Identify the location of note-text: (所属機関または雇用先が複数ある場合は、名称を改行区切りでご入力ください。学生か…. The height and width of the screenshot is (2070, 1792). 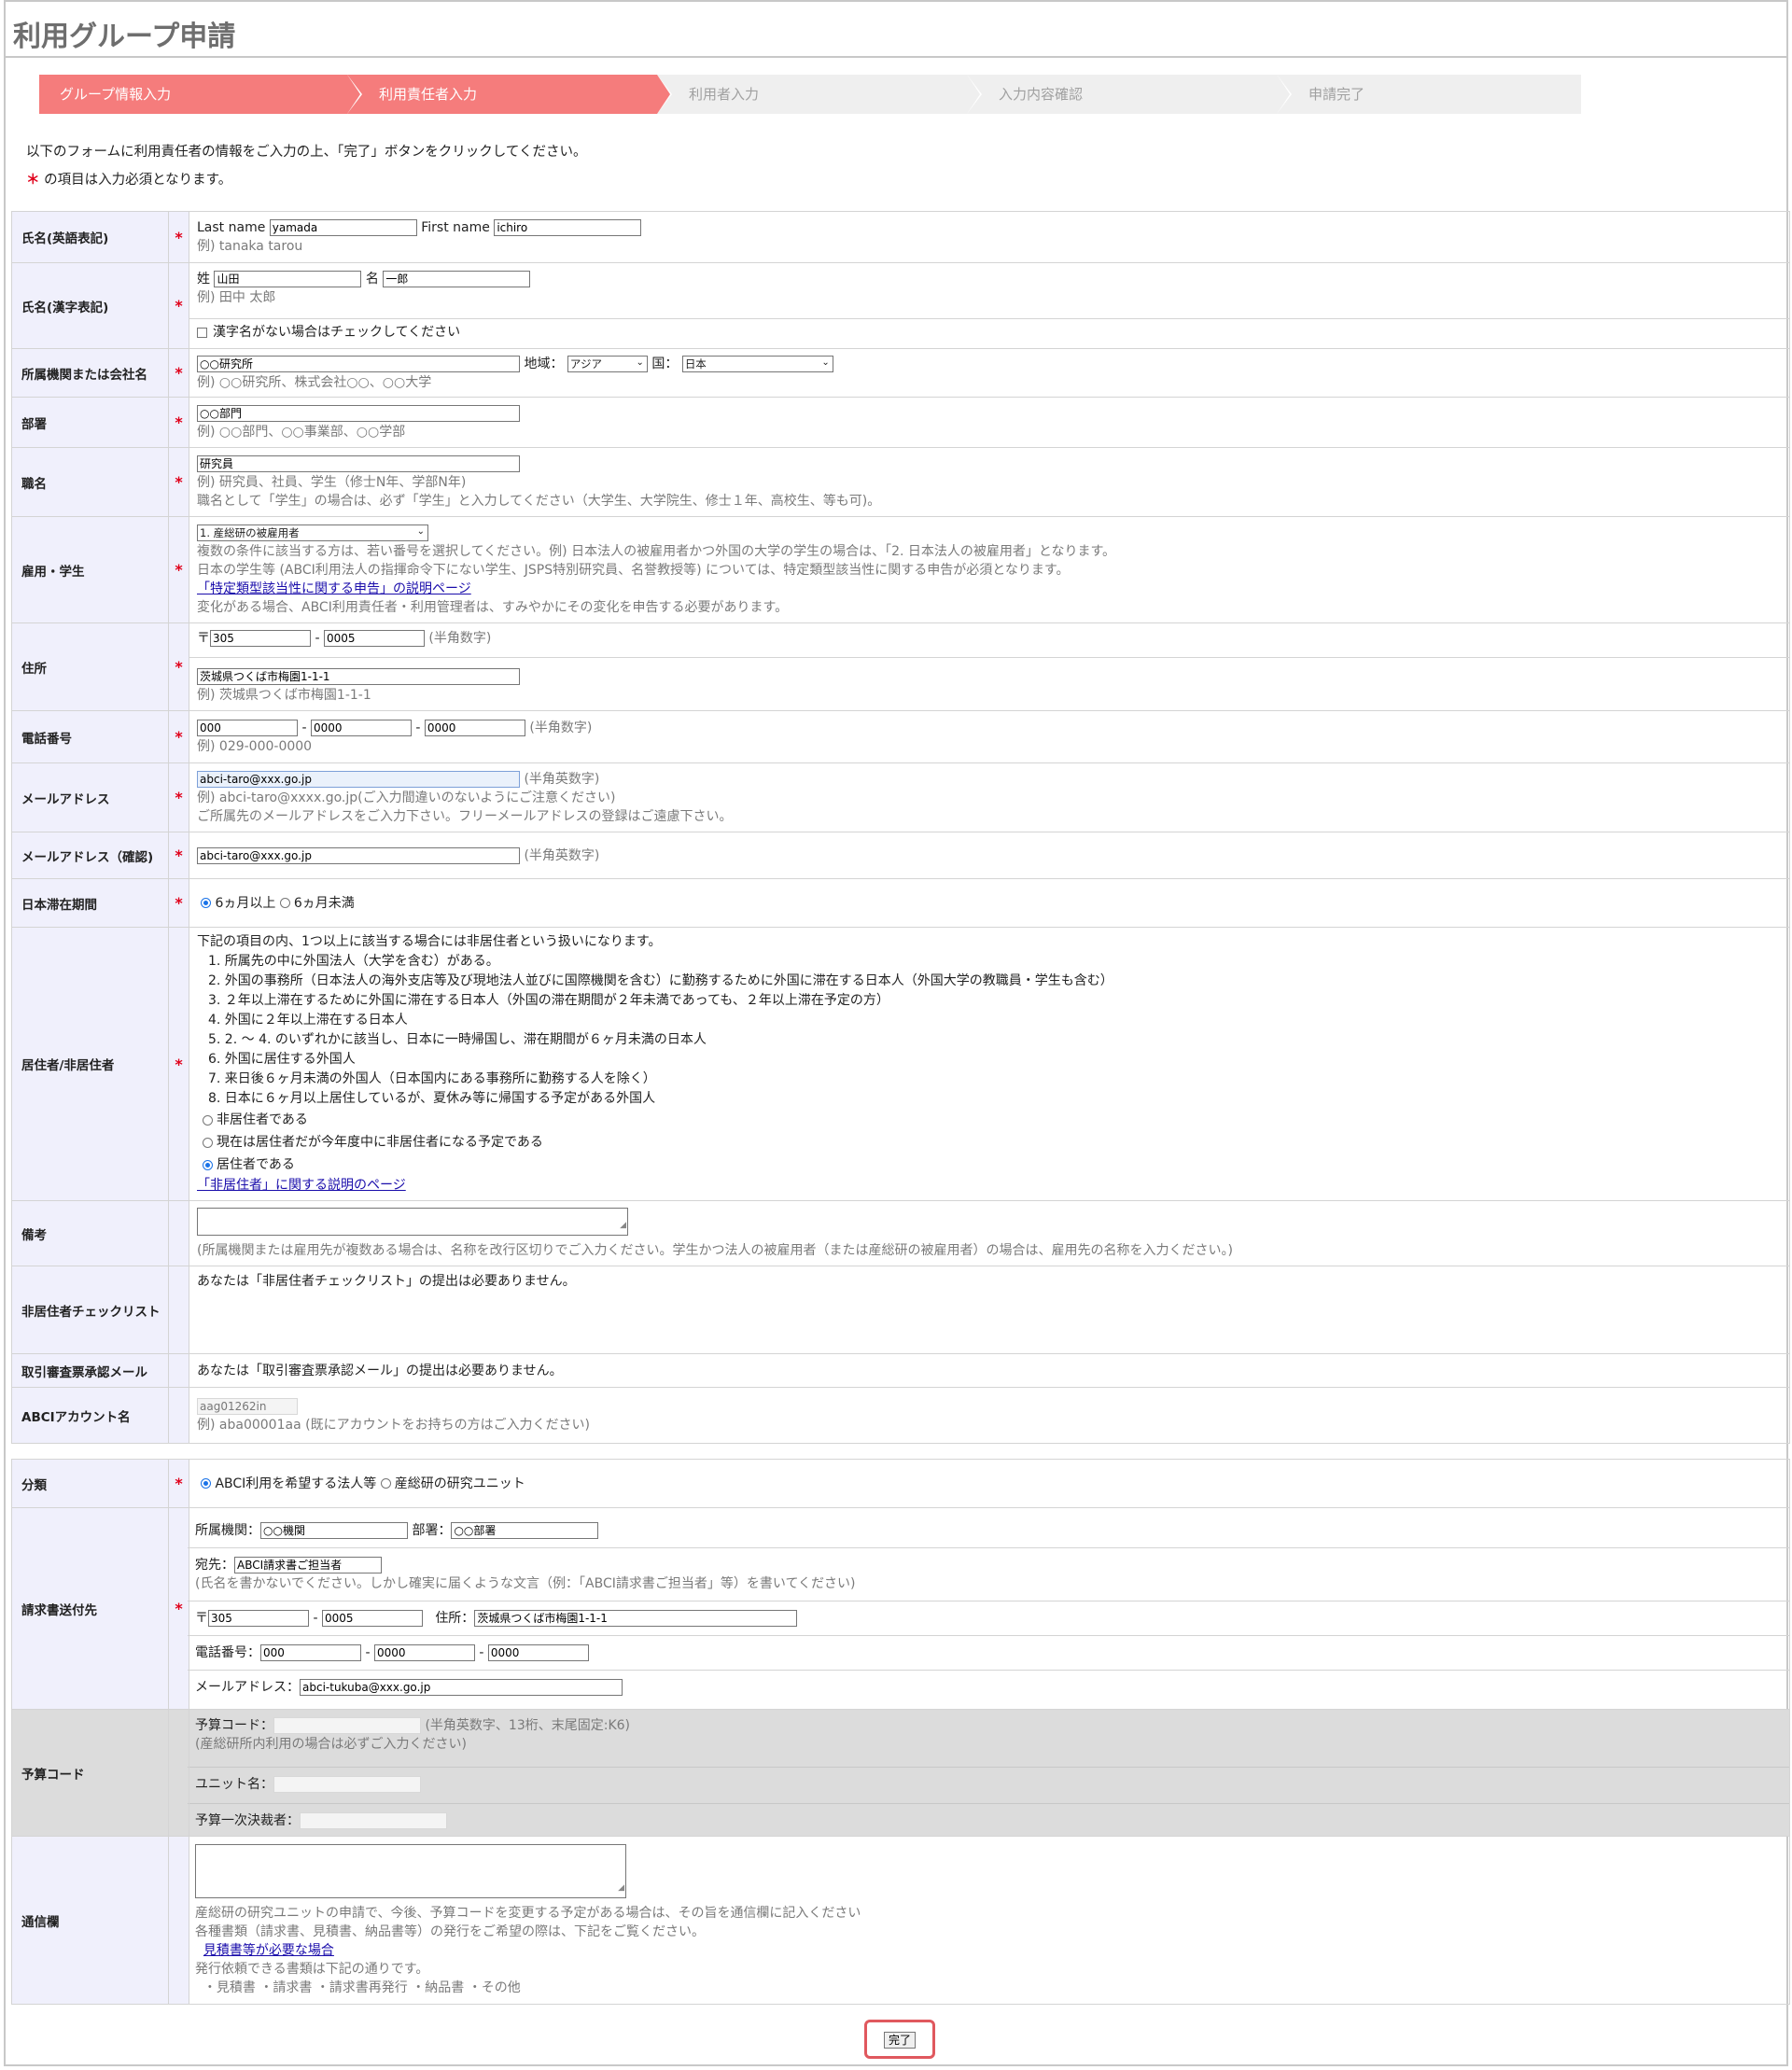
(715, 1250).